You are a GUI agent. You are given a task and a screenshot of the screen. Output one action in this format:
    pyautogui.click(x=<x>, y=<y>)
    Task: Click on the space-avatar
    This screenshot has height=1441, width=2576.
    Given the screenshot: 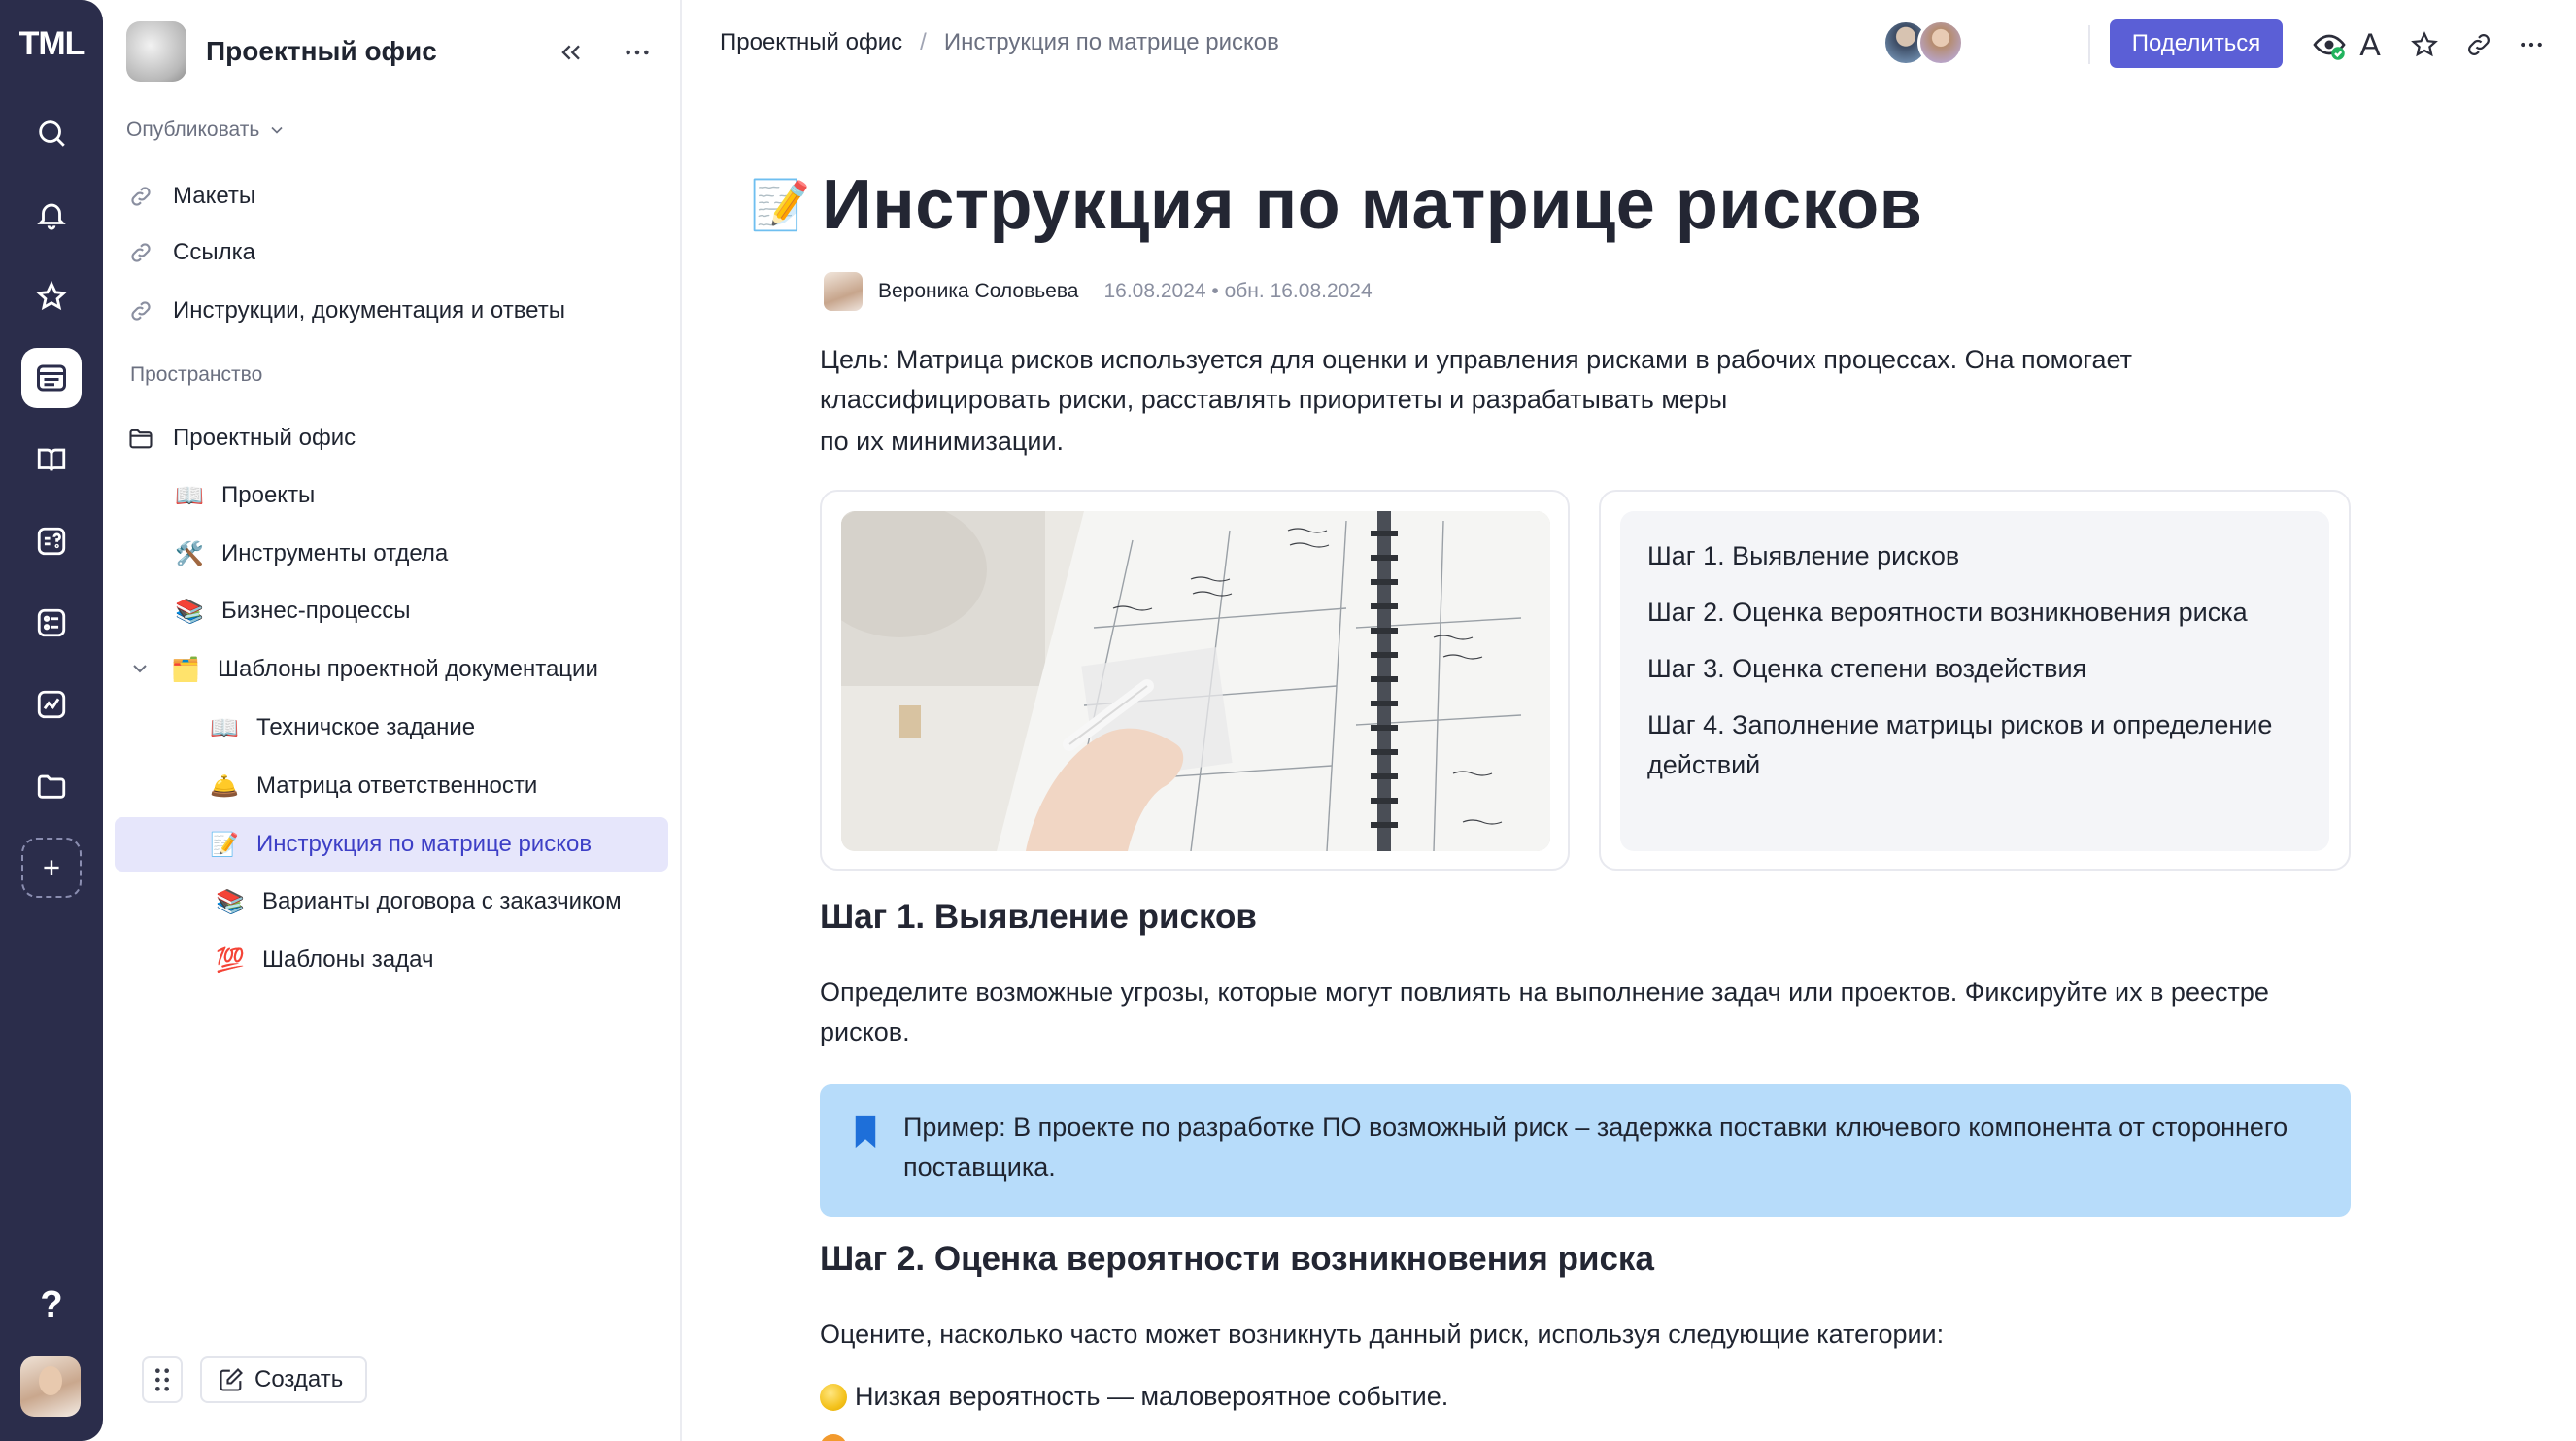 What is the action you would take?
    pyautogui.click(x=156, y=51)
    